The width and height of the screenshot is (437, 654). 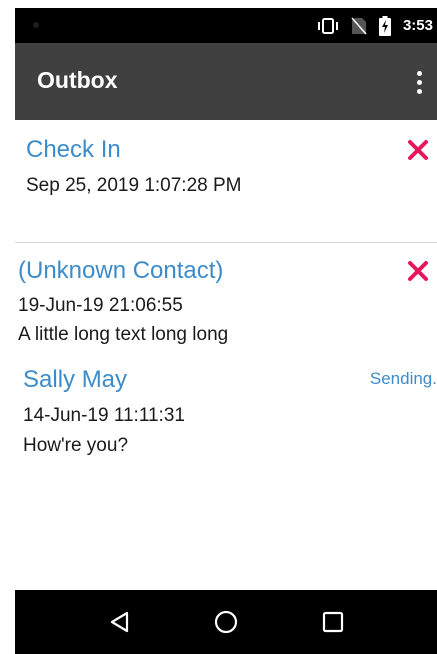 I want to click on app-toolbar: Outbox, so click(x=226, y=81).